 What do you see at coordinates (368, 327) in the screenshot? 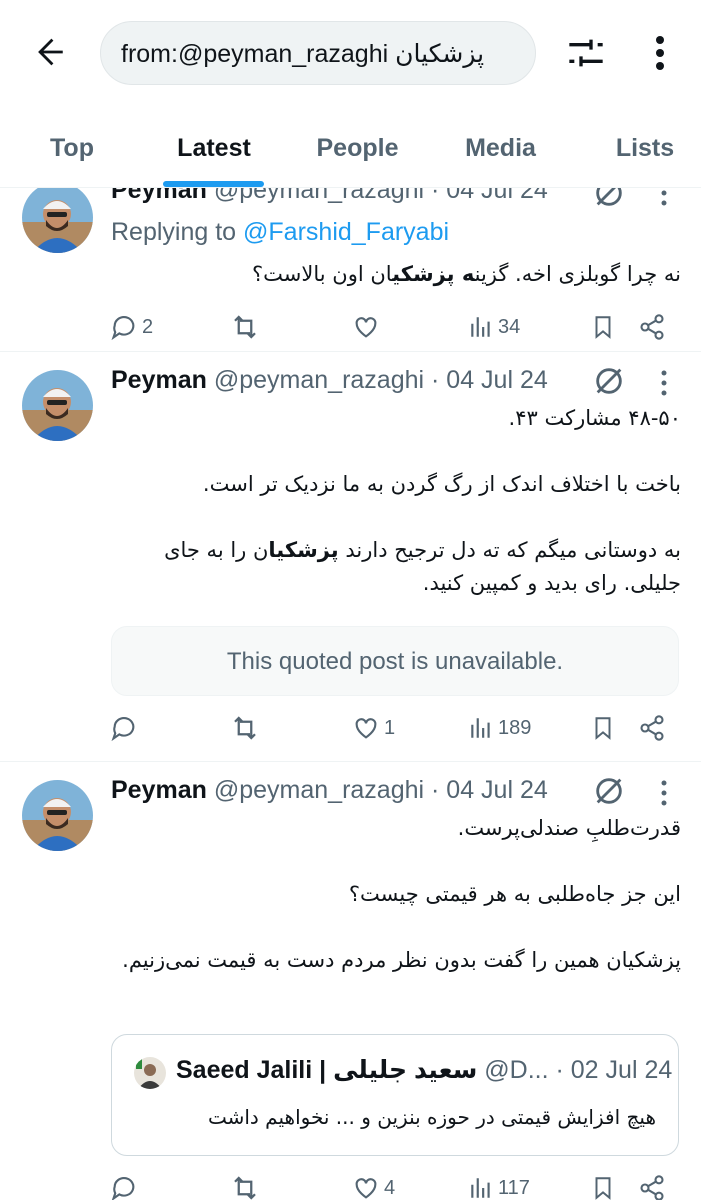
I see `like-button` at bounding box center [368, 327].